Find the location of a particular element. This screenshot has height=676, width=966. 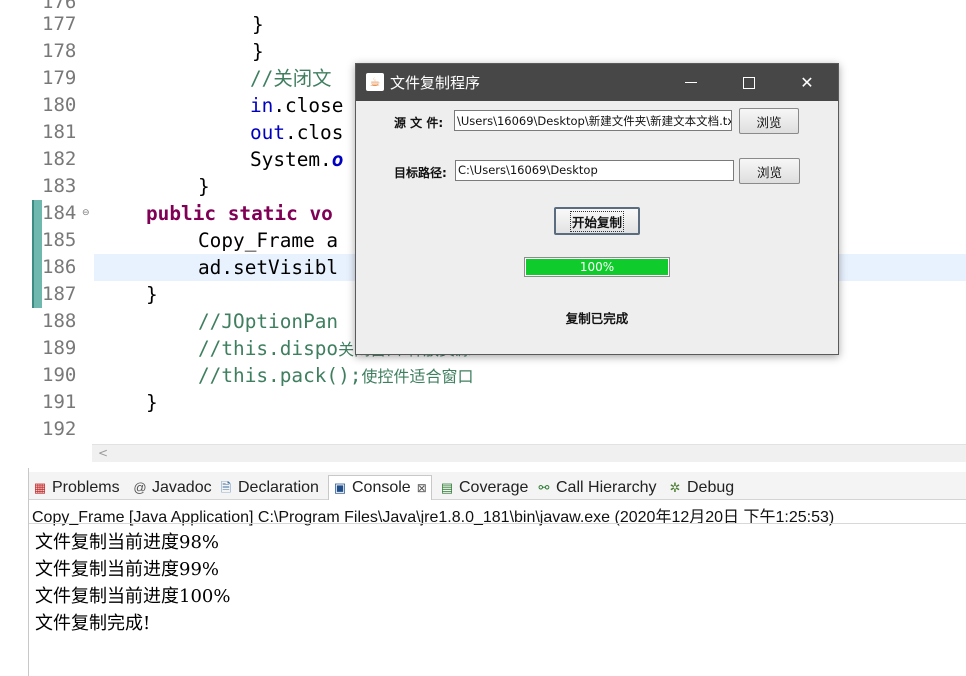

code-line: in.close is located at coordinates (296, 105).